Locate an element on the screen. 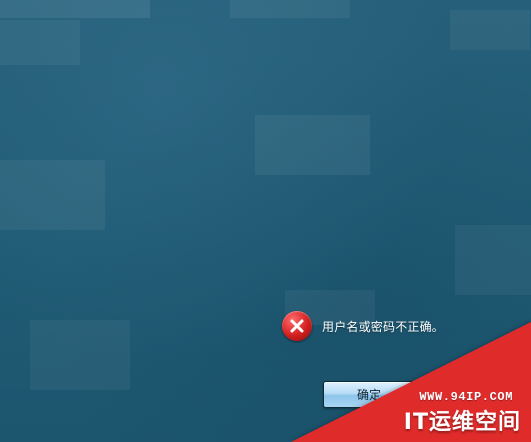 Image resolution: width=531 pixels, height=442 pixels. error-icon is located at coordinates (297, 326).